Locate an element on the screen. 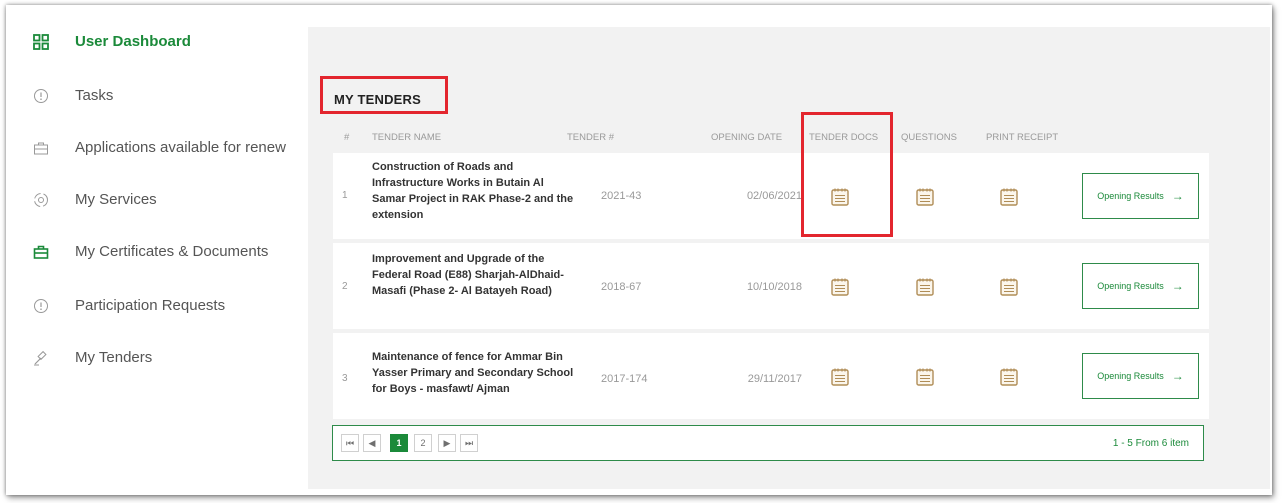 The image size is (1283, 503). tender-number: 2018-67 is located at coordinates (621, 287).